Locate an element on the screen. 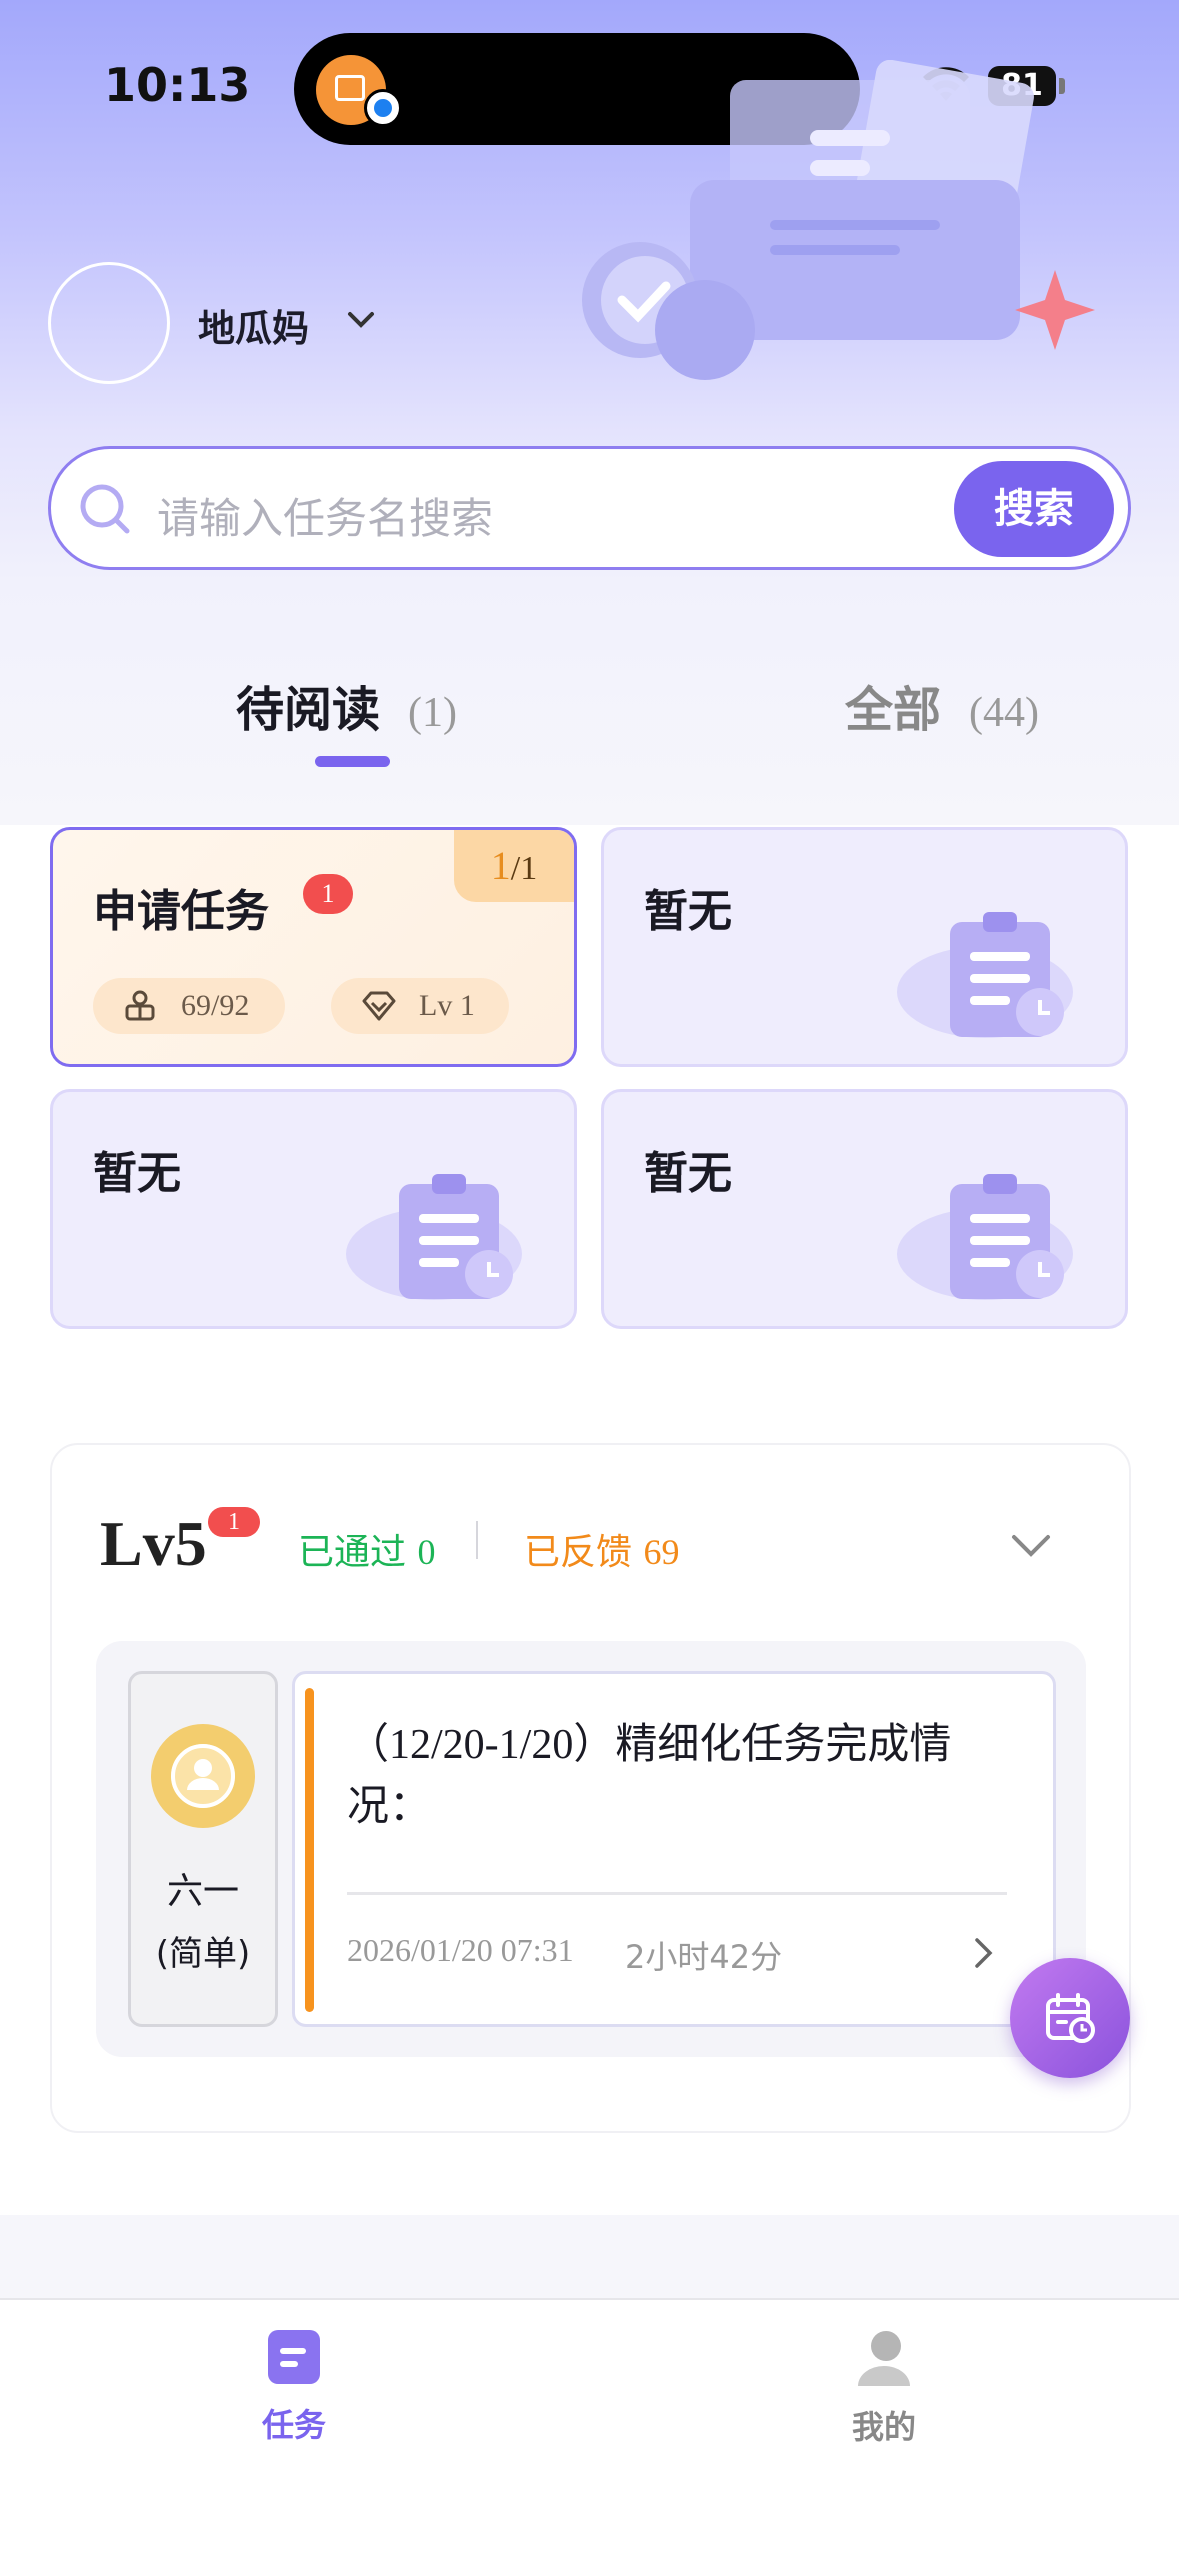 The image size is (1179, 2558). task-category-card: 申请任务 1 1/1 69/92 Lv 1 is located at coordinates (313, 947).